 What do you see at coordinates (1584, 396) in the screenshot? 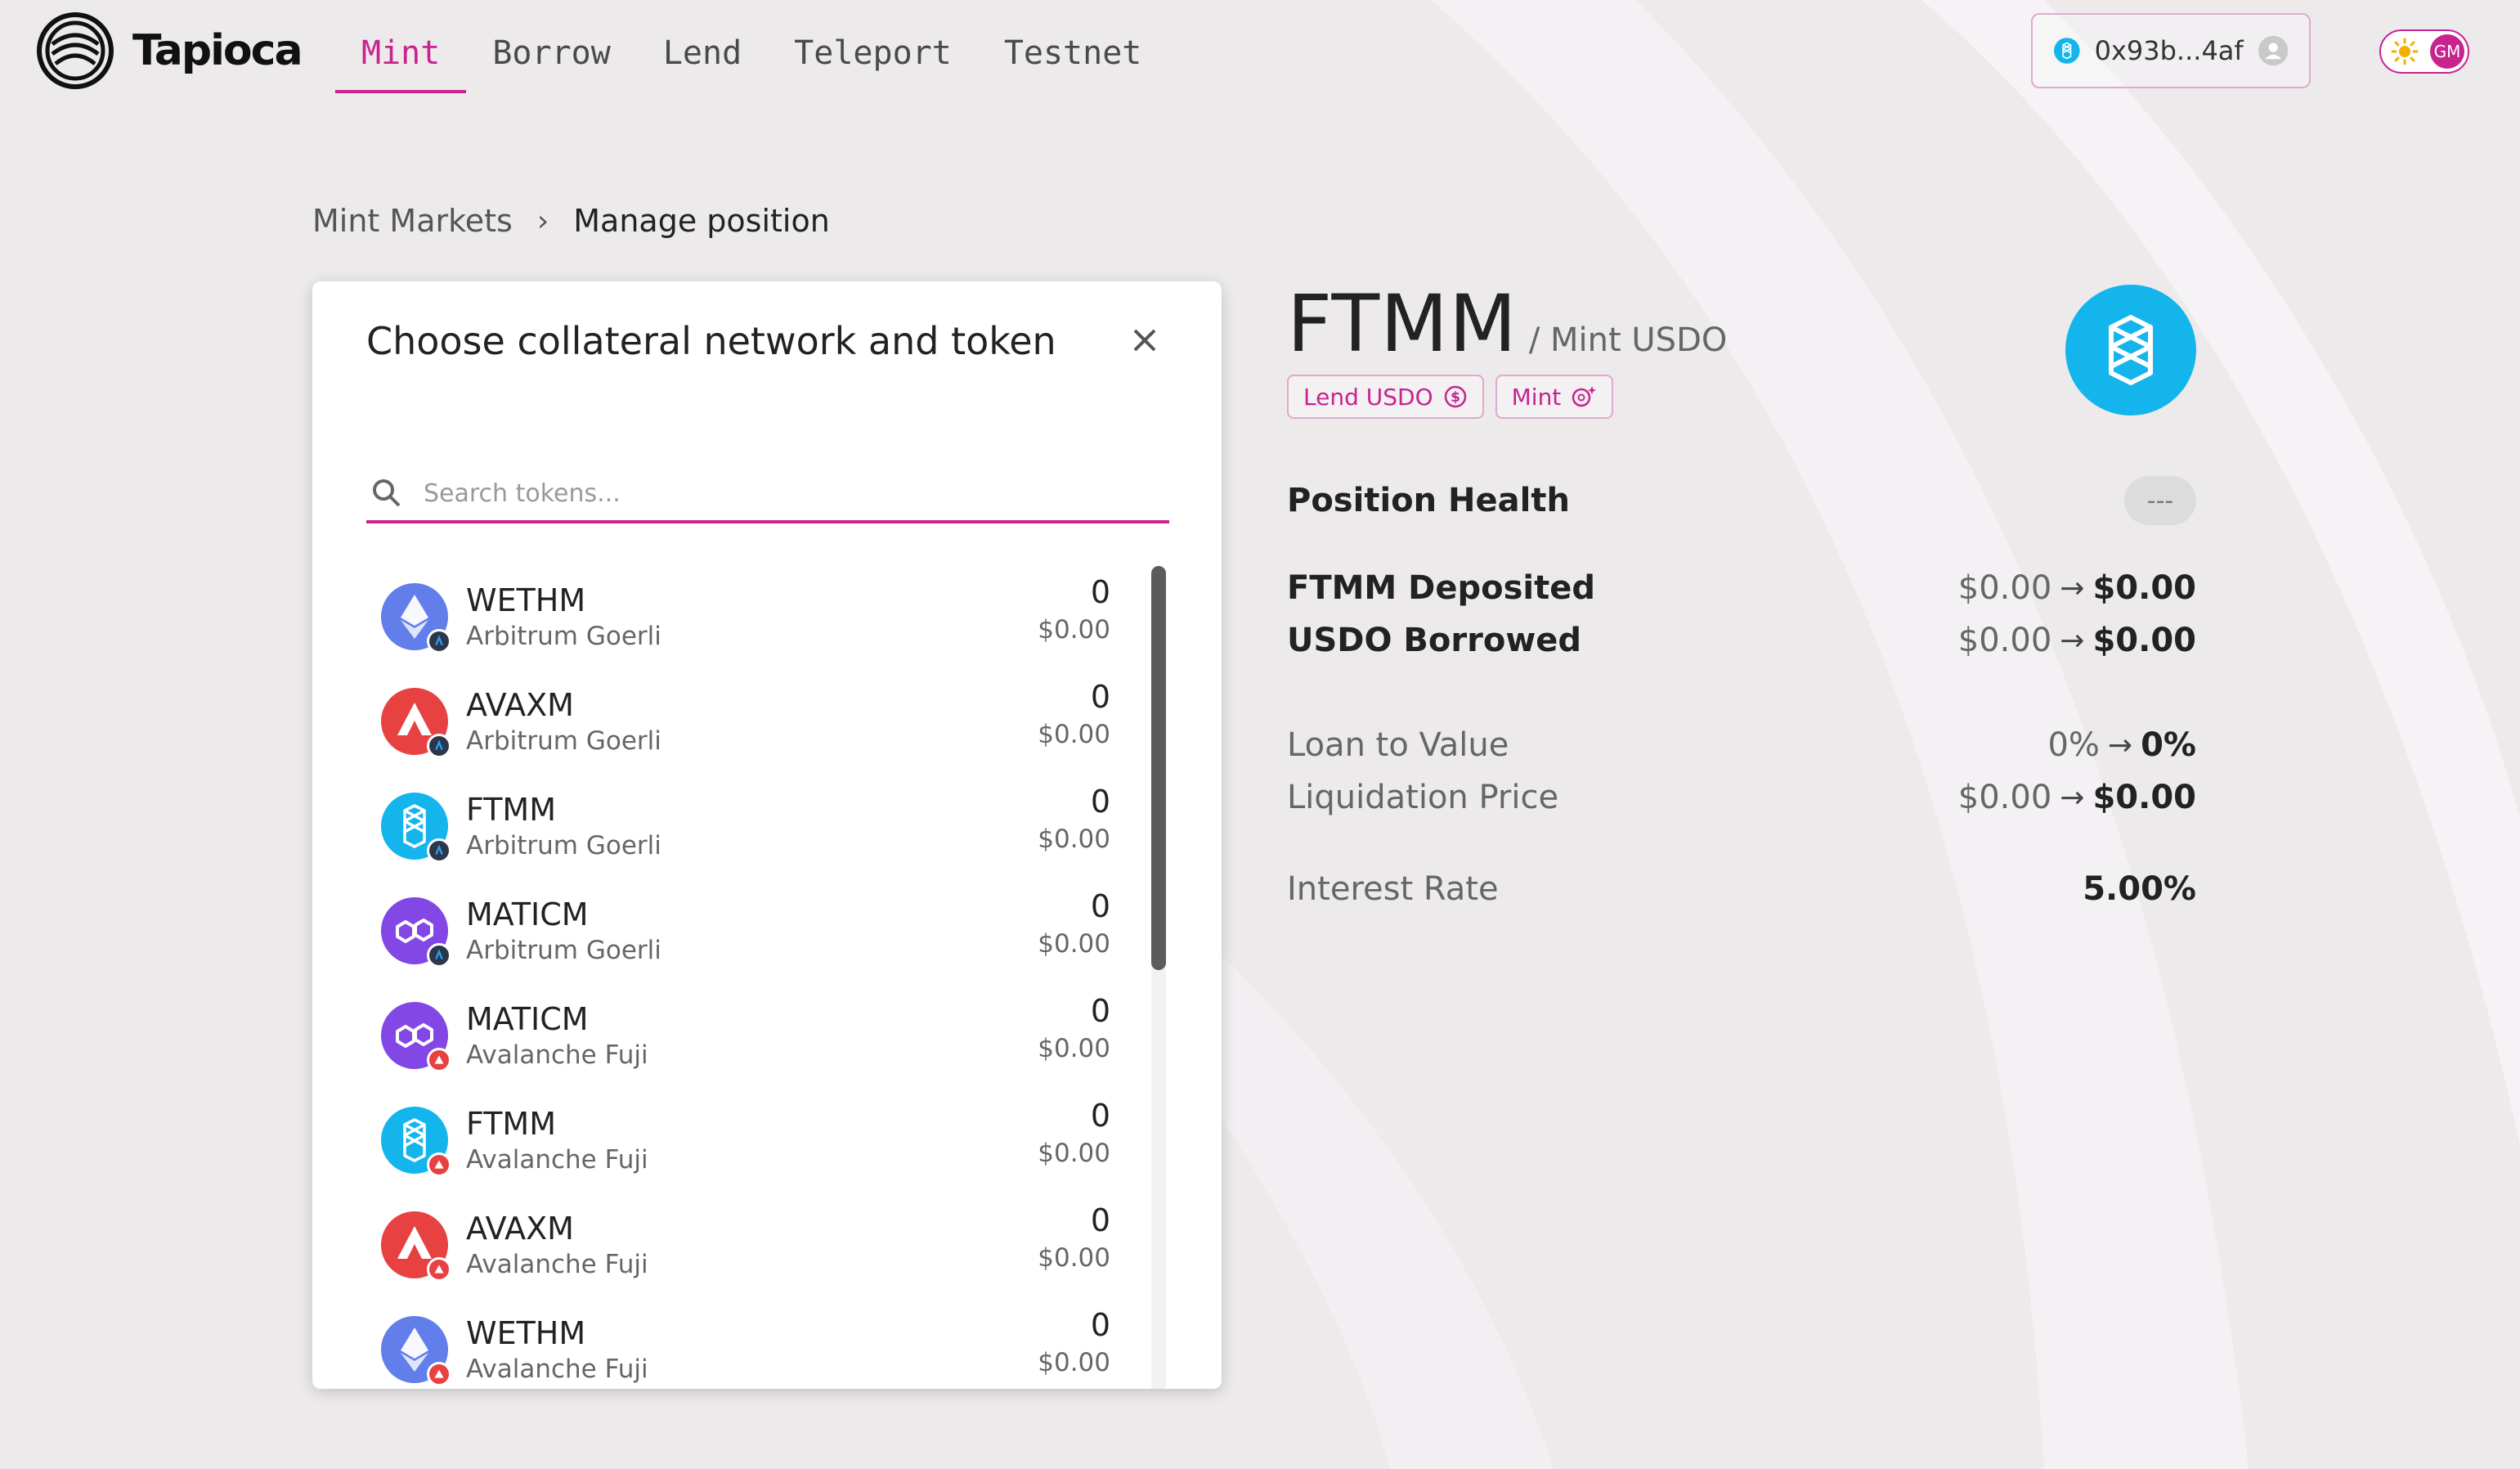
I see `mint-sparkle-icon` at bounding box center [1584, 396].